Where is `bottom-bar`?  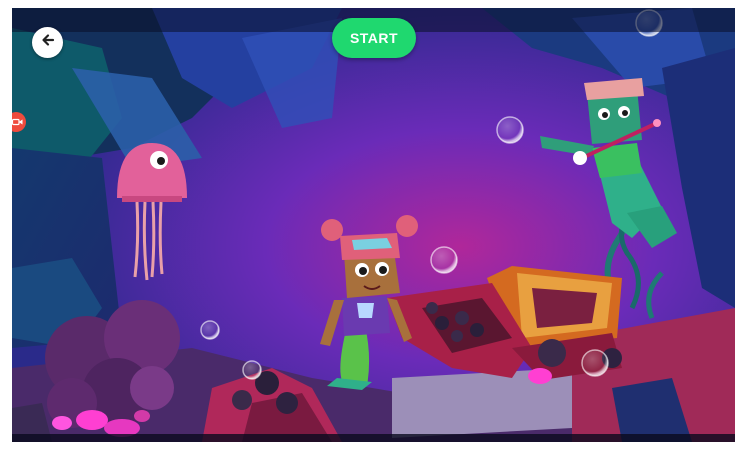 bottom-bar is located at coordinates (373, 438).